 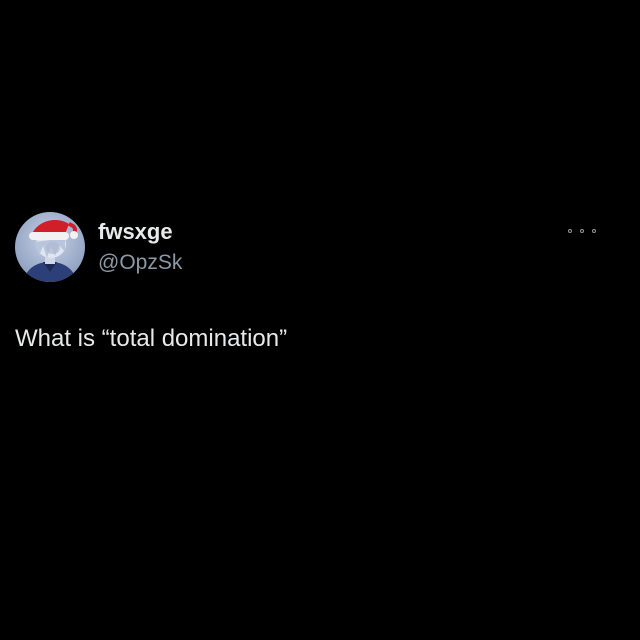 What do you see at coordinates (151, 338) in the screenshot?
I see `tweet-text: What is “total domination”` at bounding box center [151, 338].